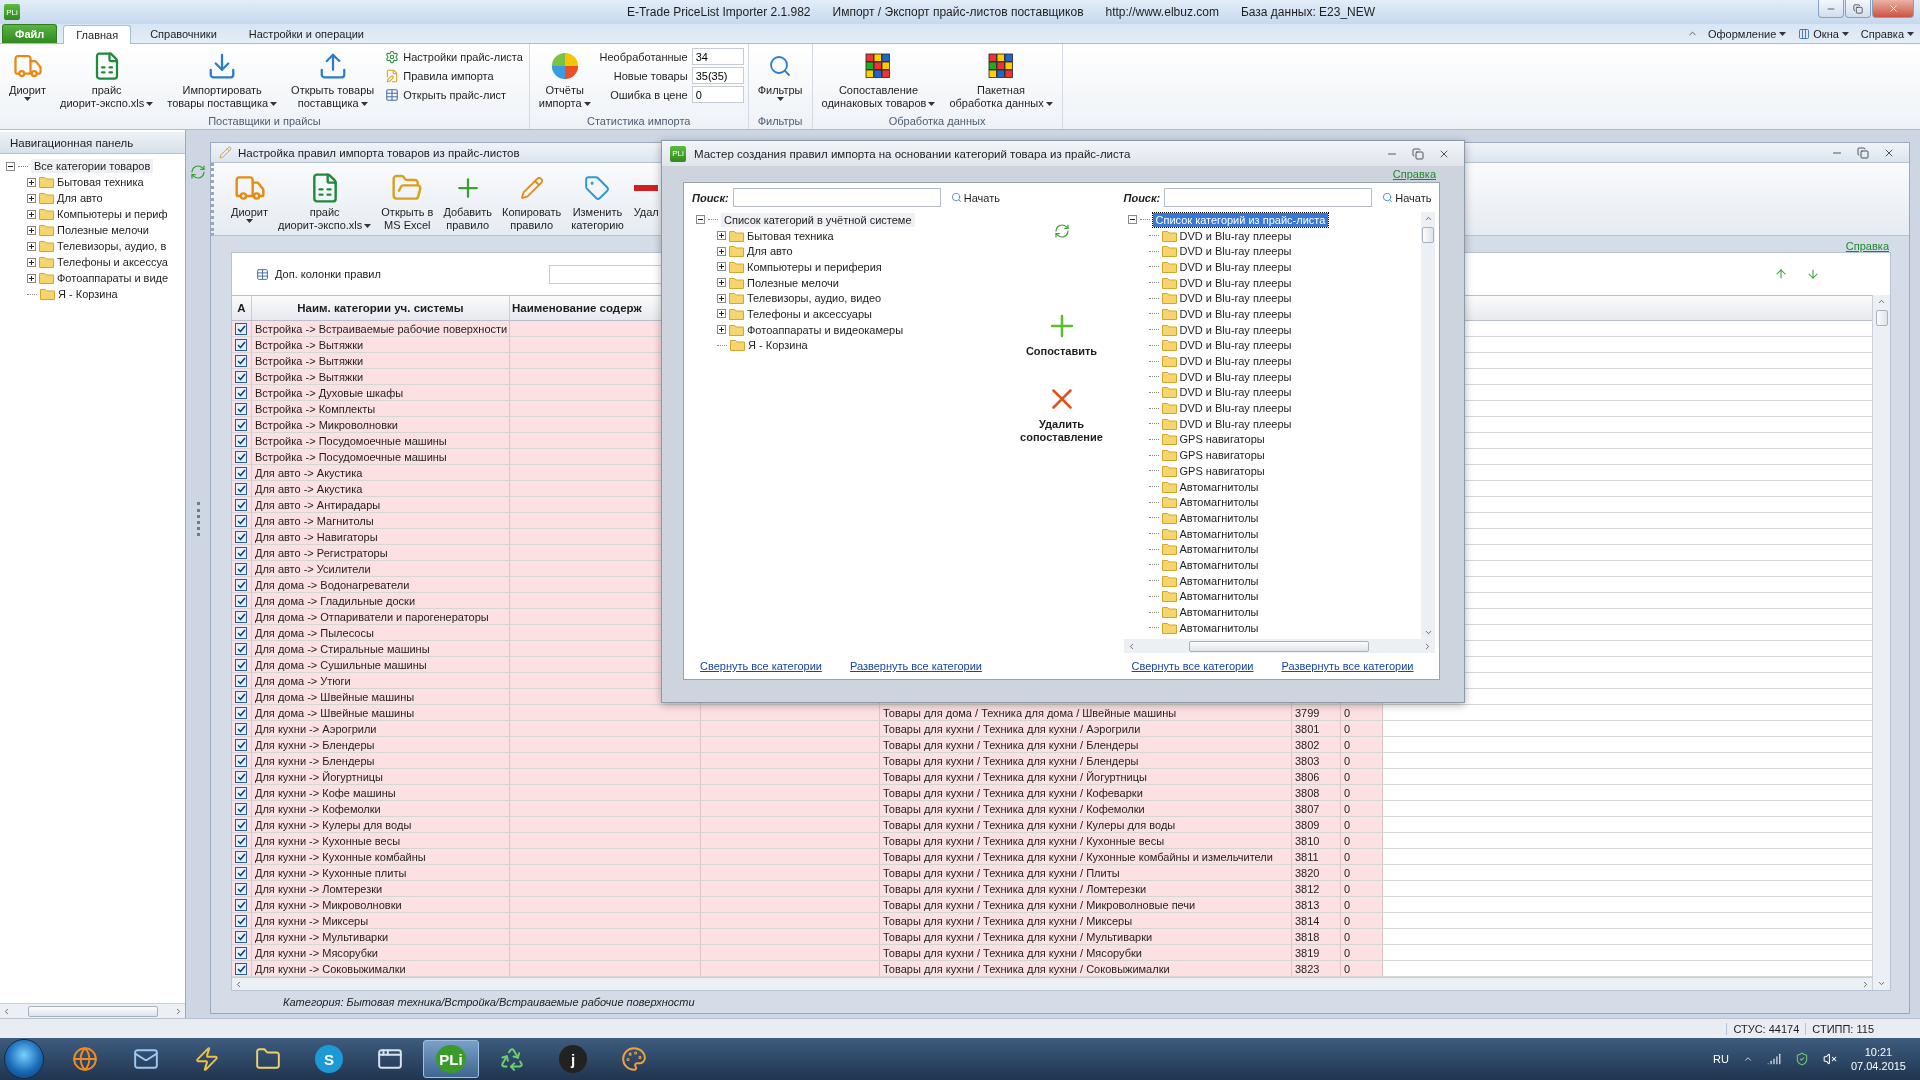 The image size is (1920, 1080). Describe the element at coordinates (112, 214) in the screenshot. I see `tree-item: Компьютеры и периф` at that location.